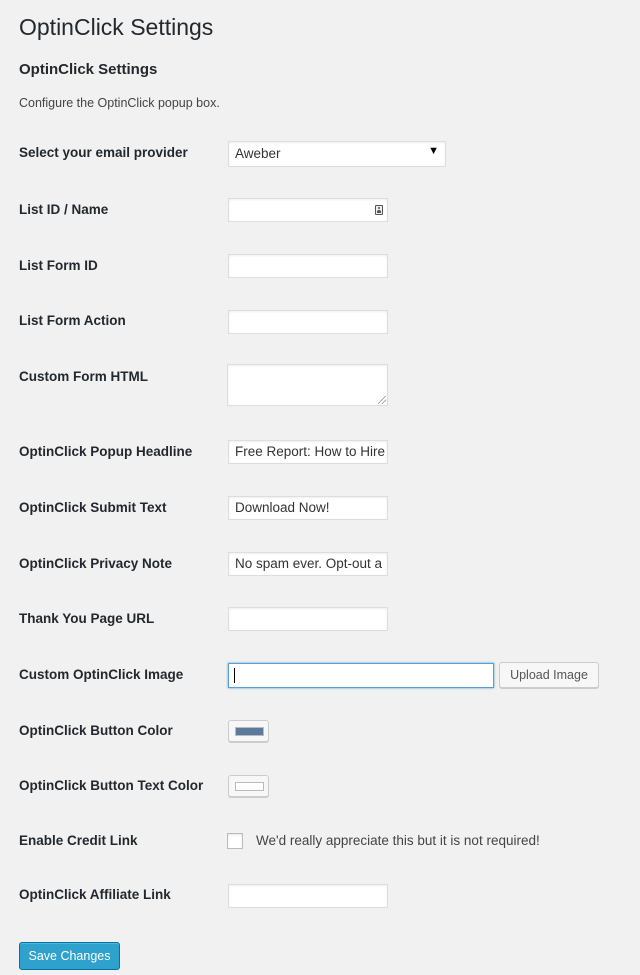  I want to click on affiliate-link-label: OptinClick Affiliate Link, so click(95, 894).